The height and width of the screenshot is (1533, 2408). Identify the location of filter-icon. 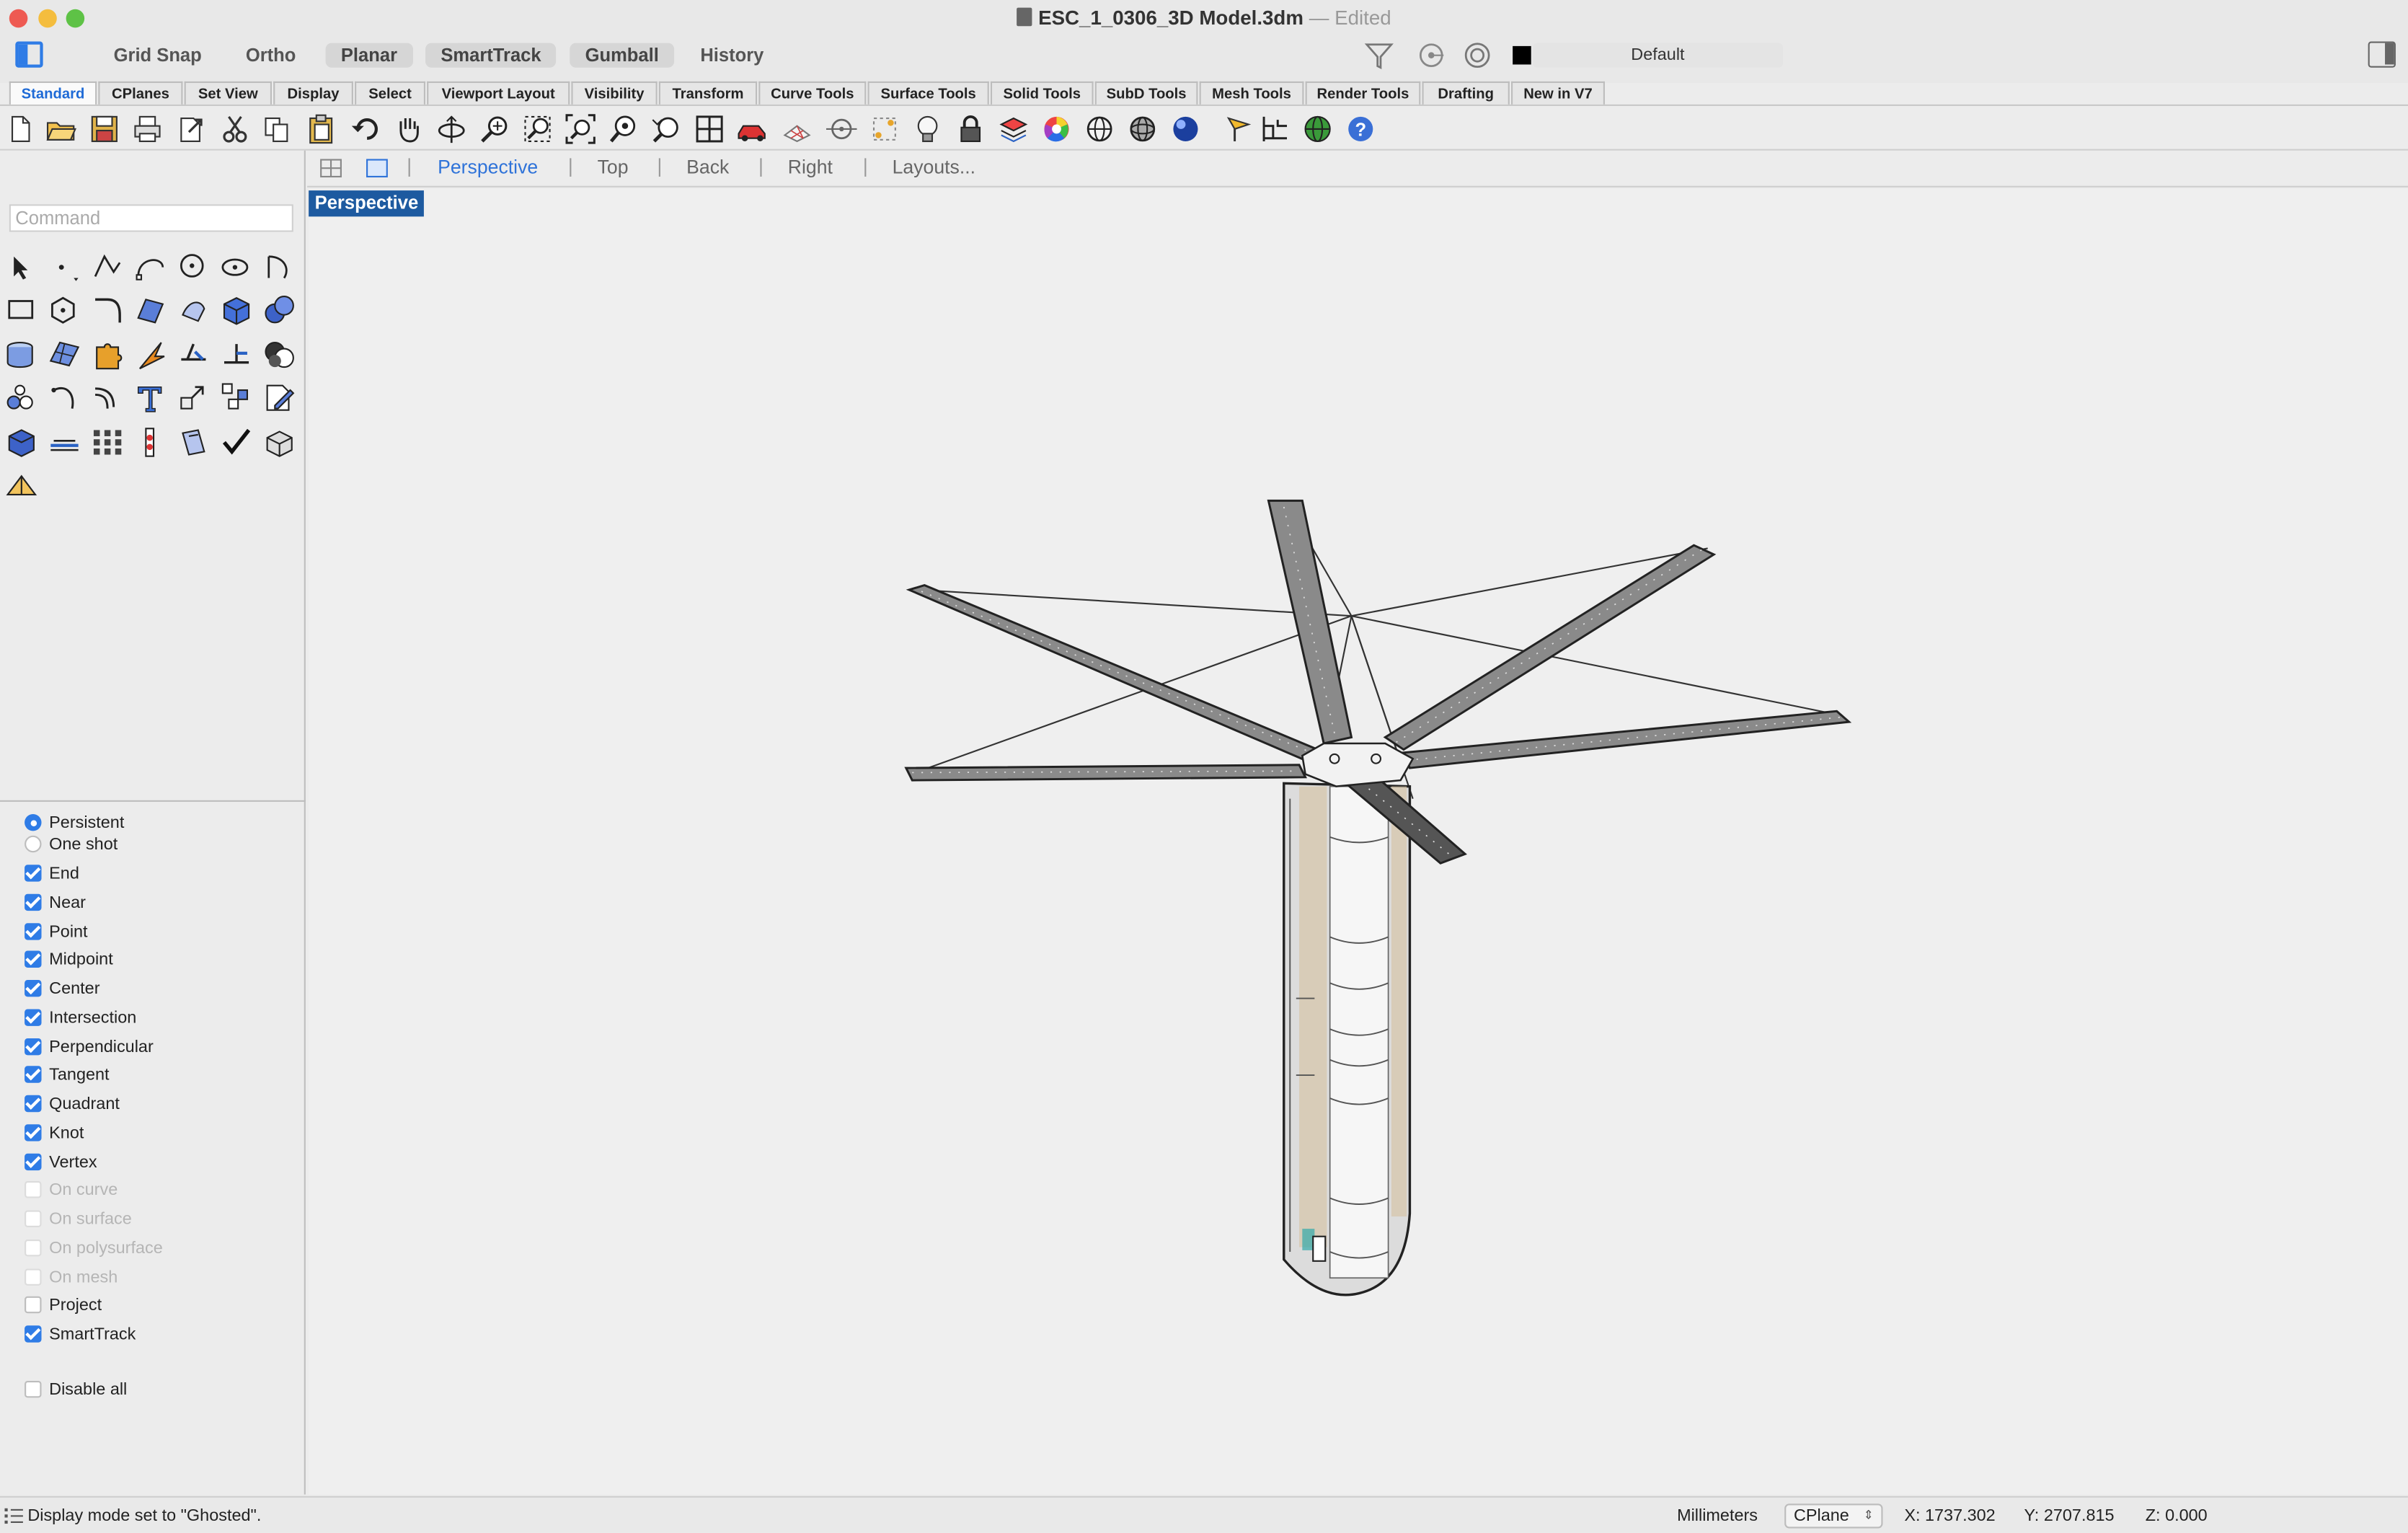
(1379, 55).